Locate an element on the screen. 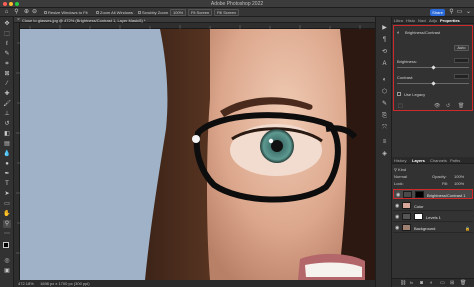  history-icon: ⟲ is located at coordinates (384, 52).